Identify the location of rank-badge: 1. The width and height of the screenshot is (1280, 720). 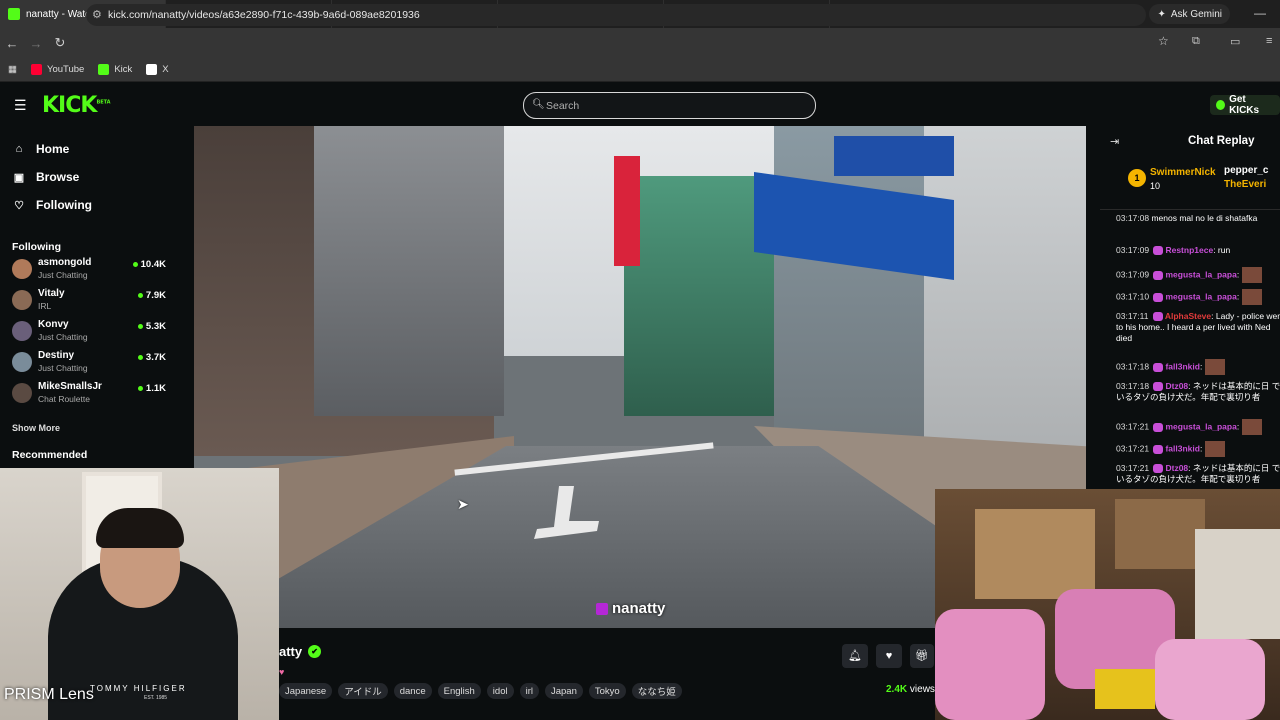
(1137, 178).